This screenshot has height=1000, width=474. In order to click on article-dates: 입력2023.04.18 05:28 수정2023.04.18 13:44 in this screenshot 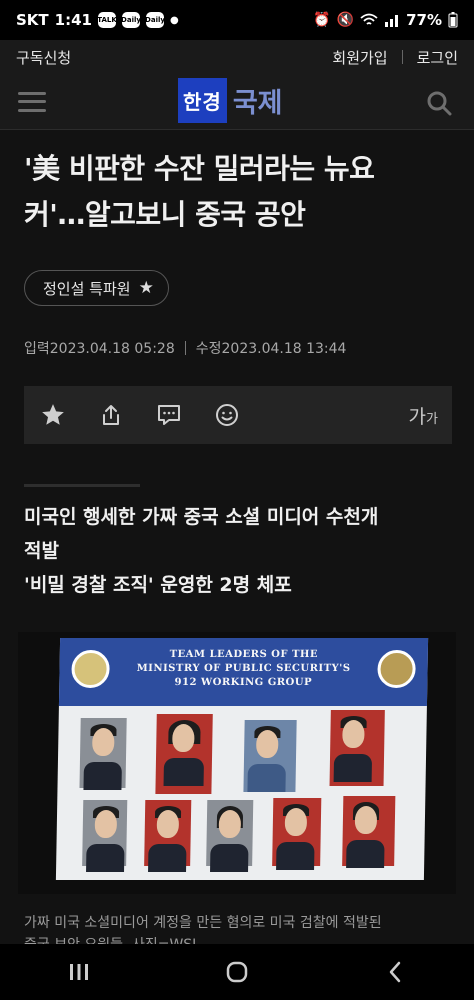, I will do `click(185, 348)`.